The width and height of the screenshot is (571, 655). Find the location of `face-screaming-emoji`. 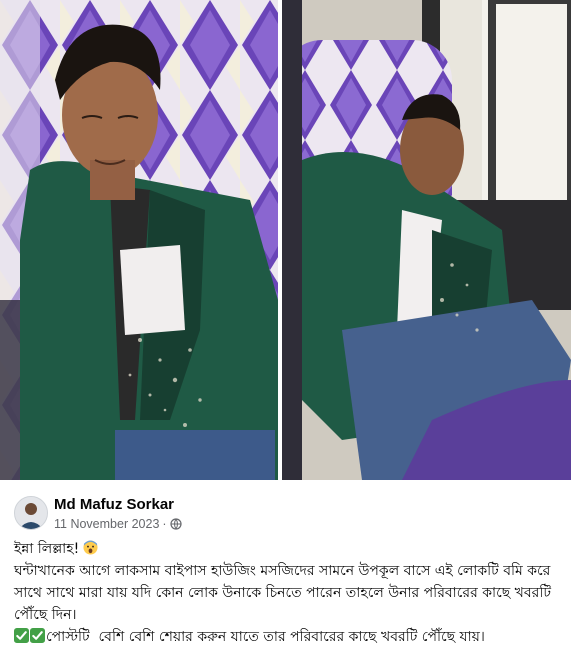

face-screaming-emoji is located at coordinates (90, 547).